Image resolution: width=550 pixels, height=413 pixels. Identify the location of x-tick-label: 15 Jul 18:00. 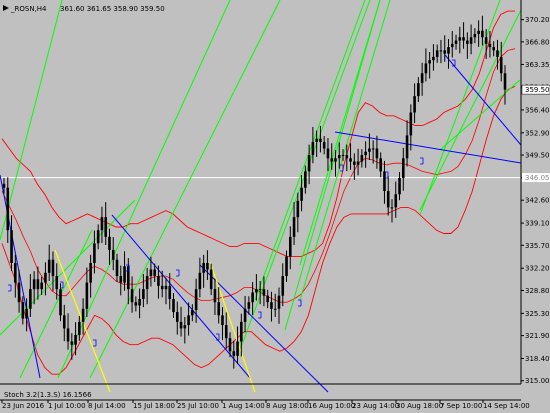
(154, 406).